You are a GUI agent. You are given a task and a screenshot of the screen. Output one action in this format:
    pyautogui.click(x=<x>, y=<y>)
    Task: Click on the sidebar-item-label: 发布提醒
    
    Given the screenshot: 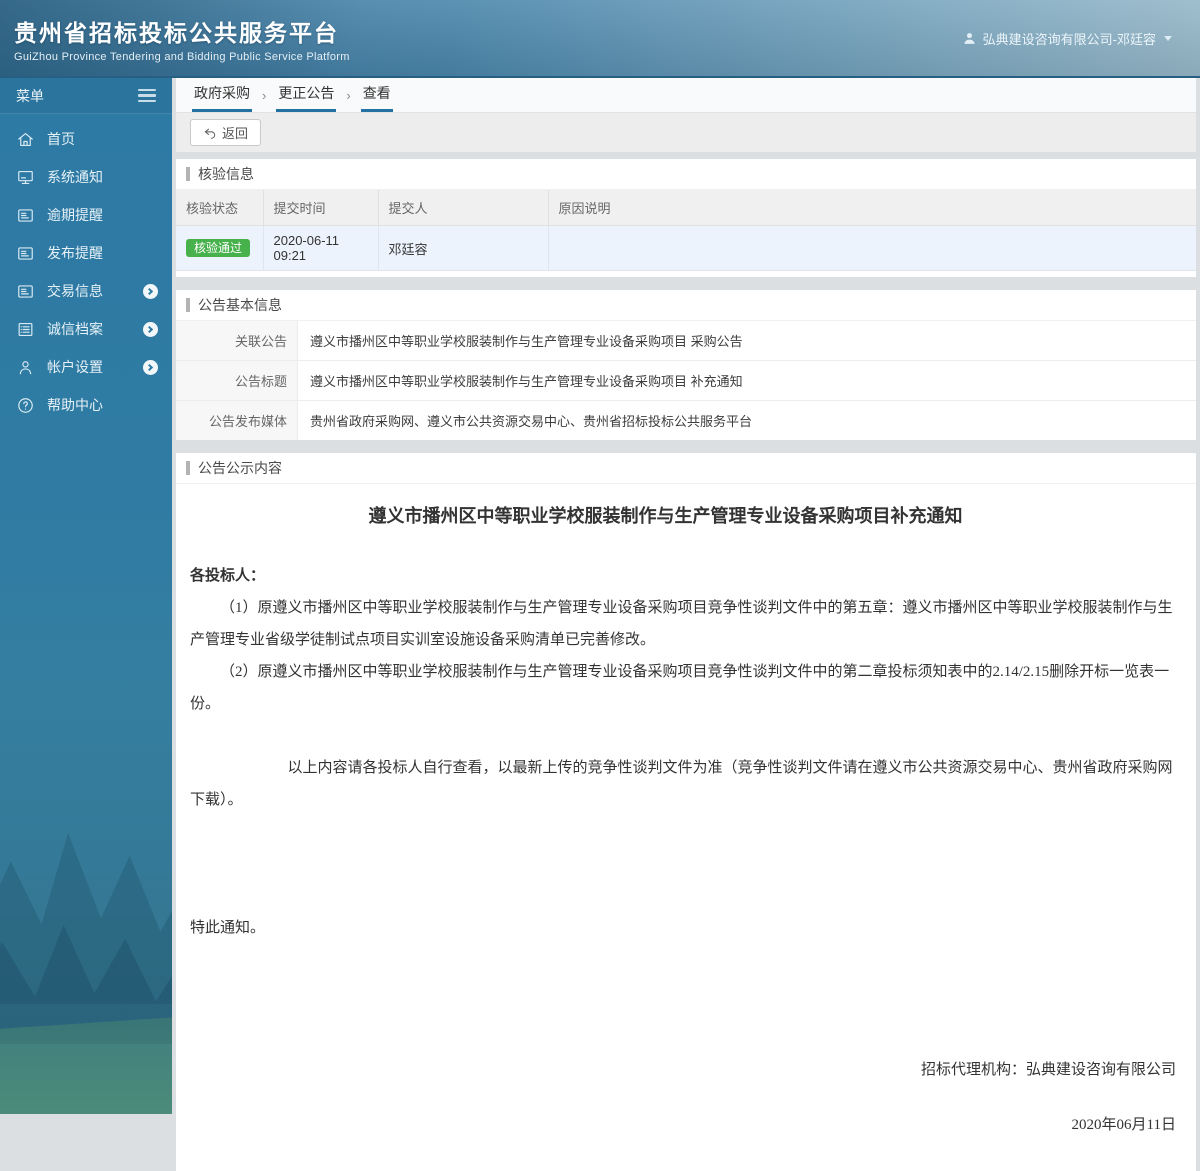 What is the action you would take?
    pyautogui.click(x=75, y=253)
    